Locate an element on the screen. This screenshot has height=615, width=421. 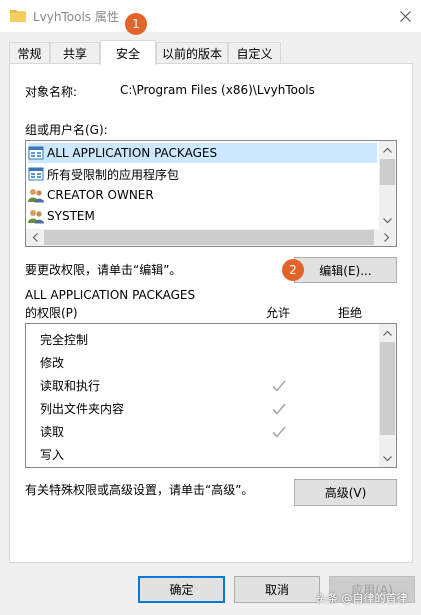
list-item: CREATOR OWNER is located at coordinates (91, 195).